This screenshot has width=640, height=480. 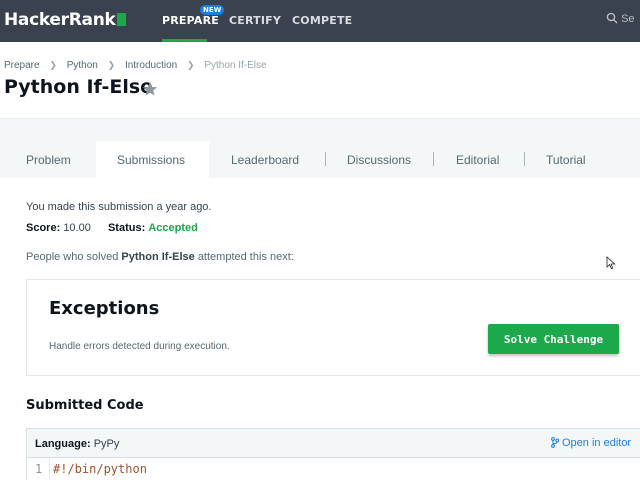 I want to click on language-value: PyPy, so click(x=106, y=444).